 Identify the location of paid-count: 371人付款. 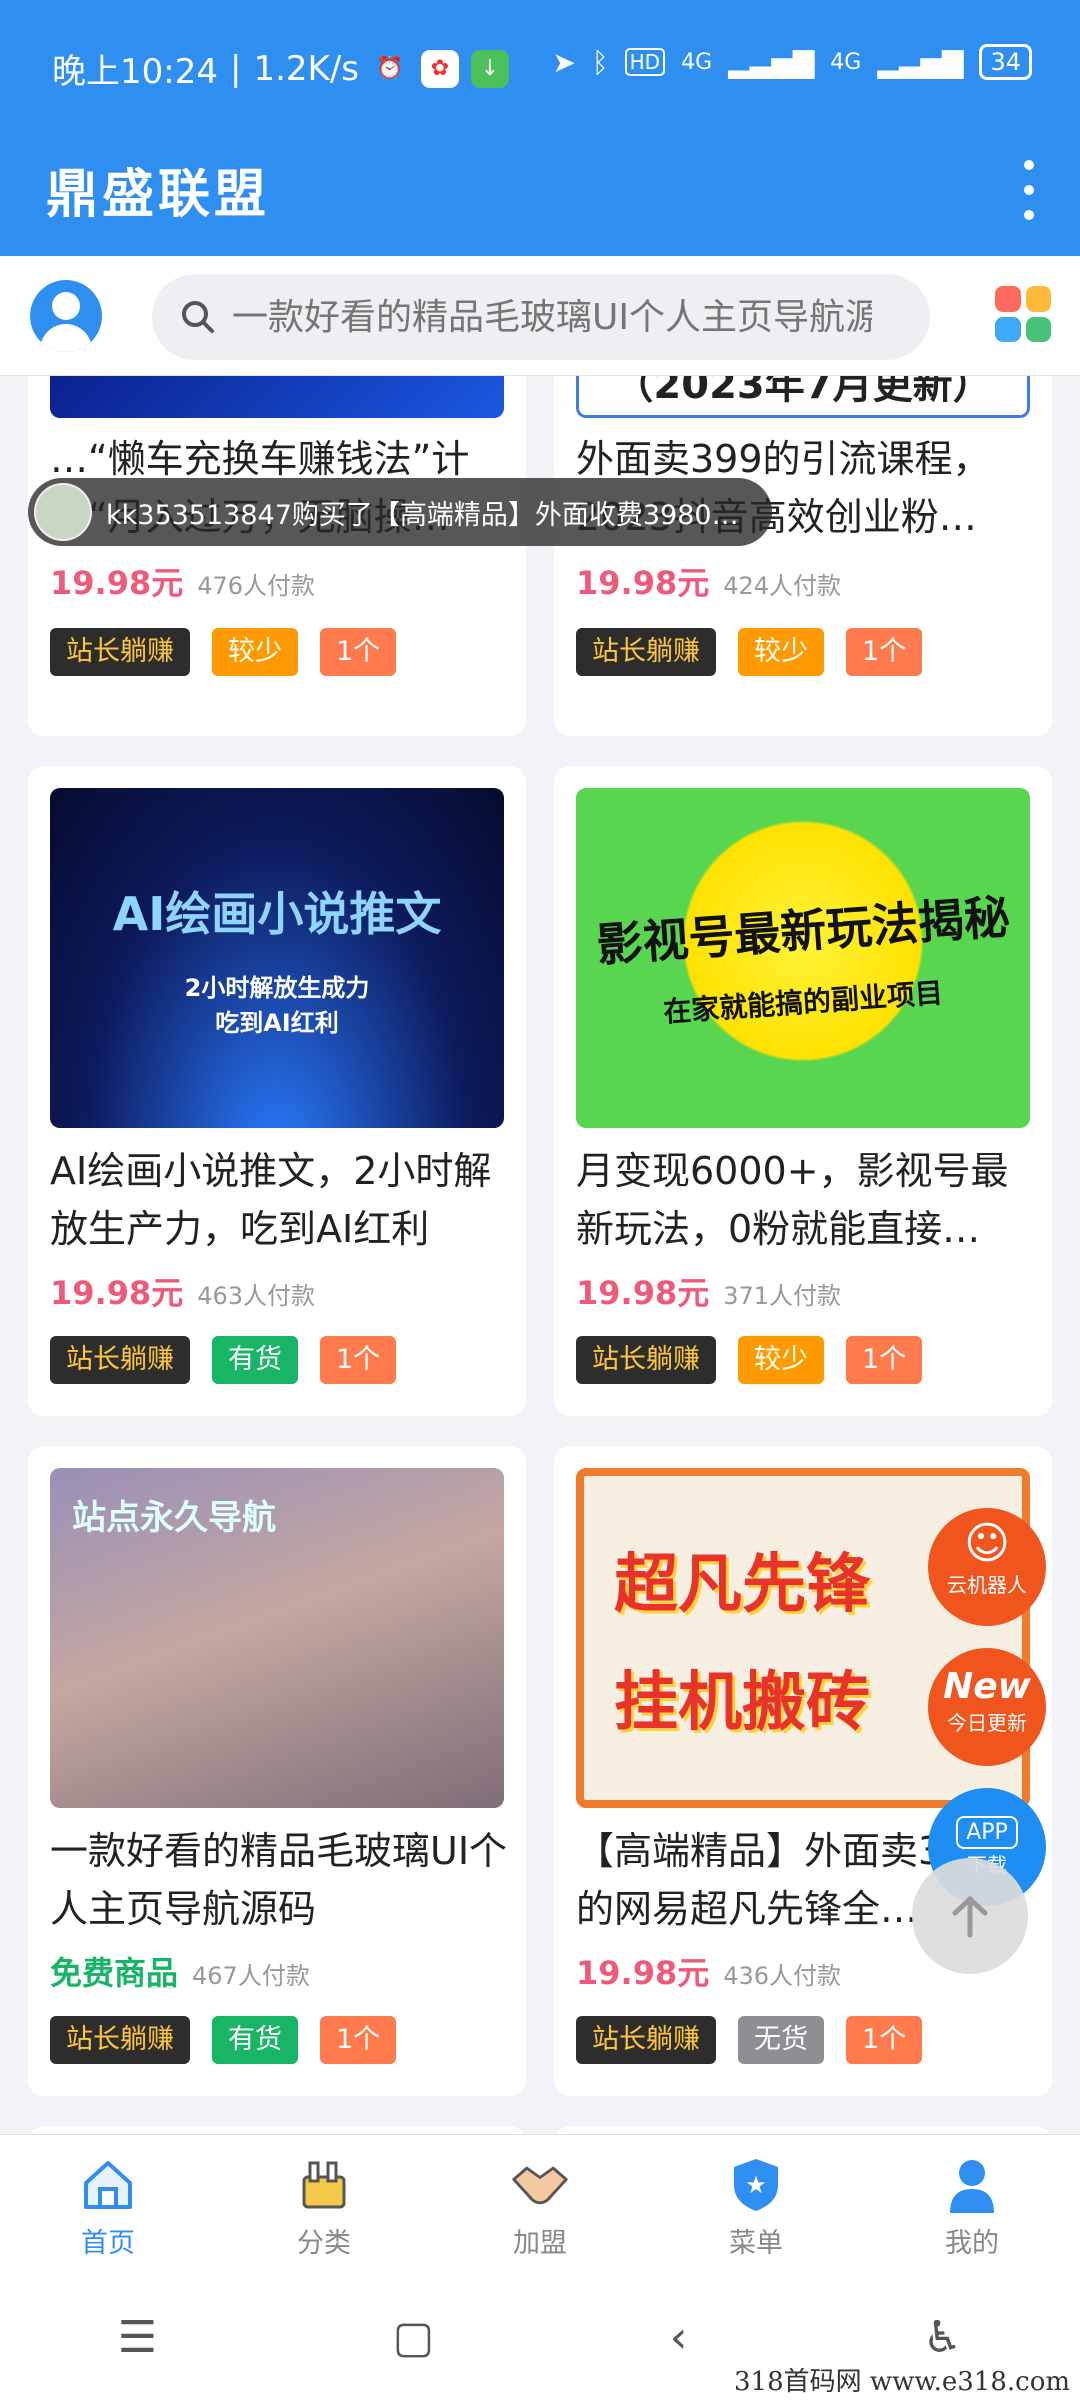
(782, 1296).